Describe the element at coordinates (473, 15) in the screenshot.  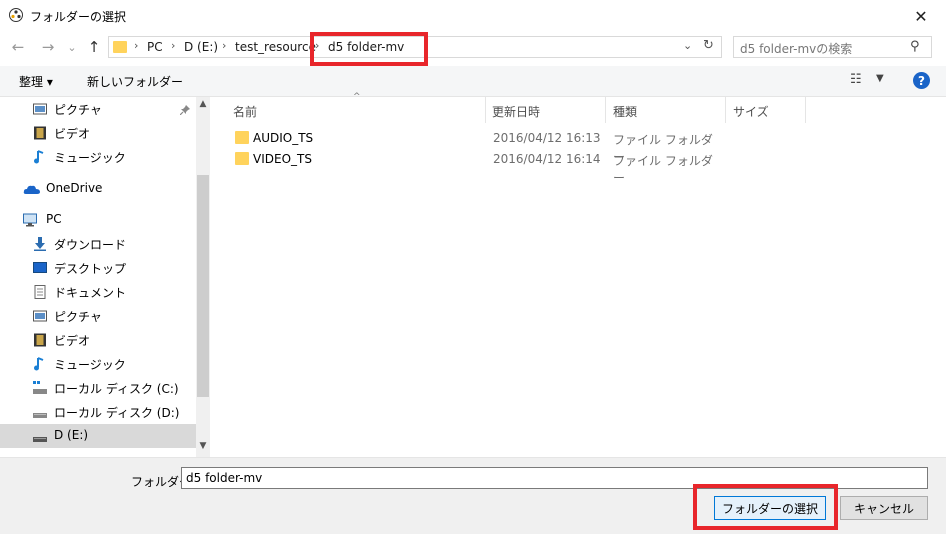
I see `title-bar` at that location.